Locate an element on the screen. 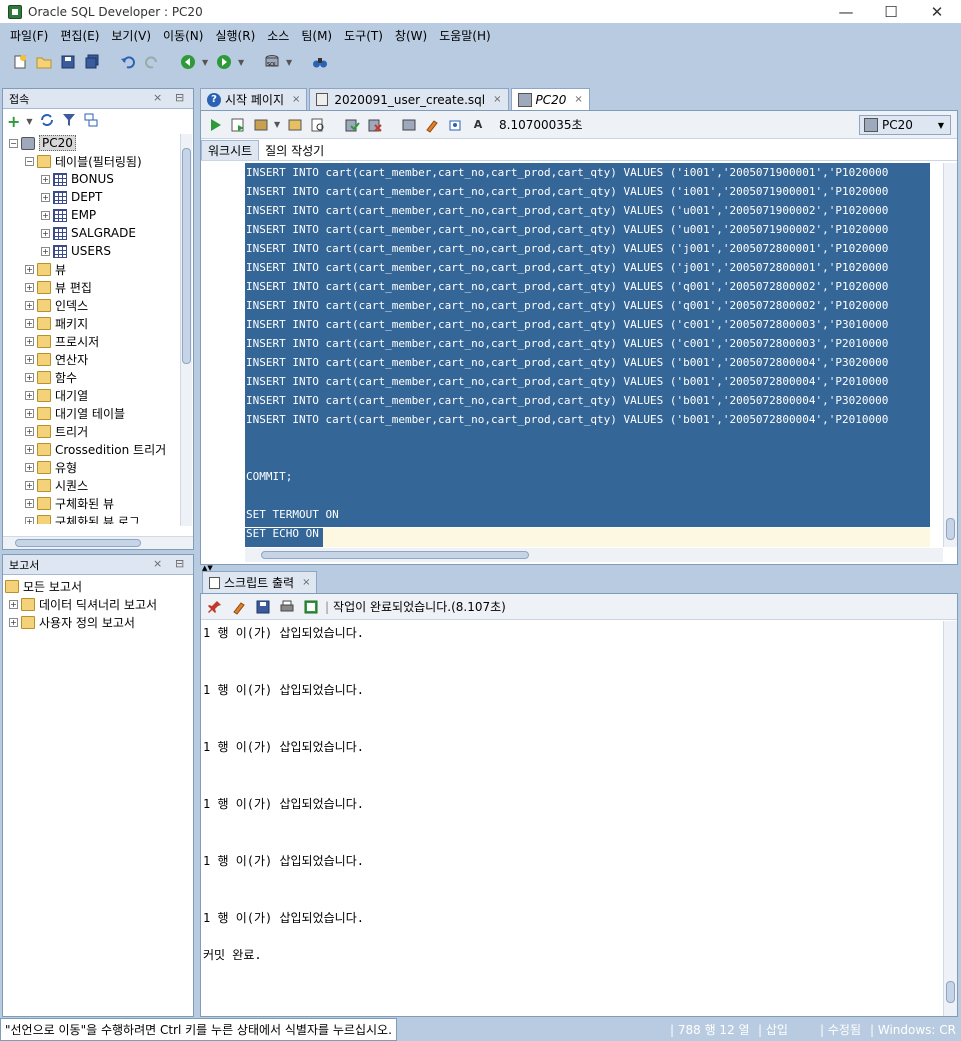 This screenshot has width=961, height=1041. menu-team: 팀(M) is located at coordinates (316, 35).